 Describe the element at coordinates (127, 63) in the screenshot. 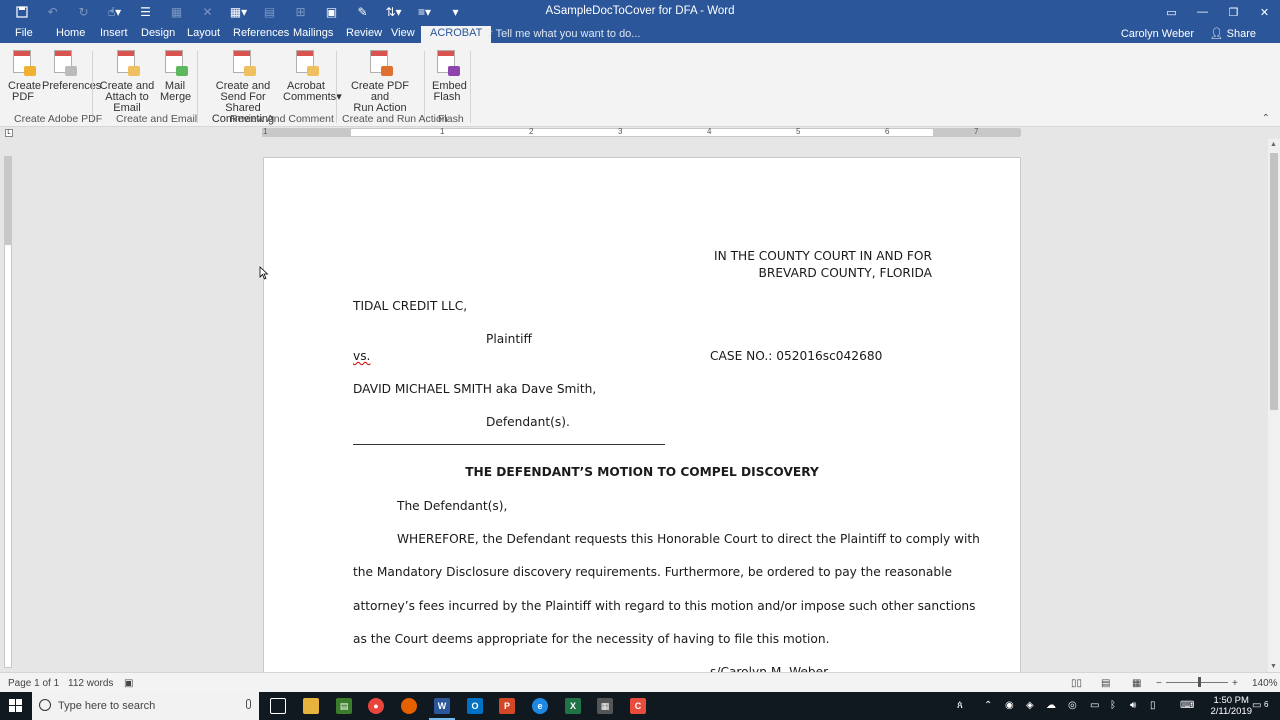

I see `attach-email-icon` at that location.